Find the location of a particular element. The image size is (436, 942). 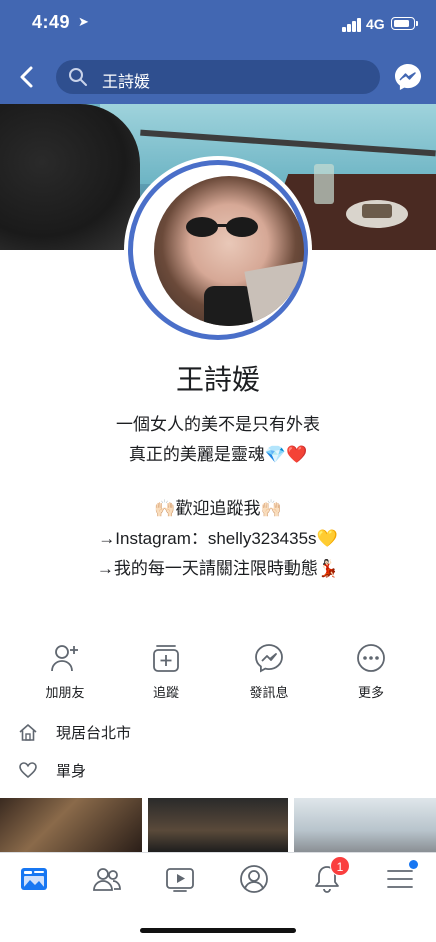

watch-icon is located at coordinates (180, 880).